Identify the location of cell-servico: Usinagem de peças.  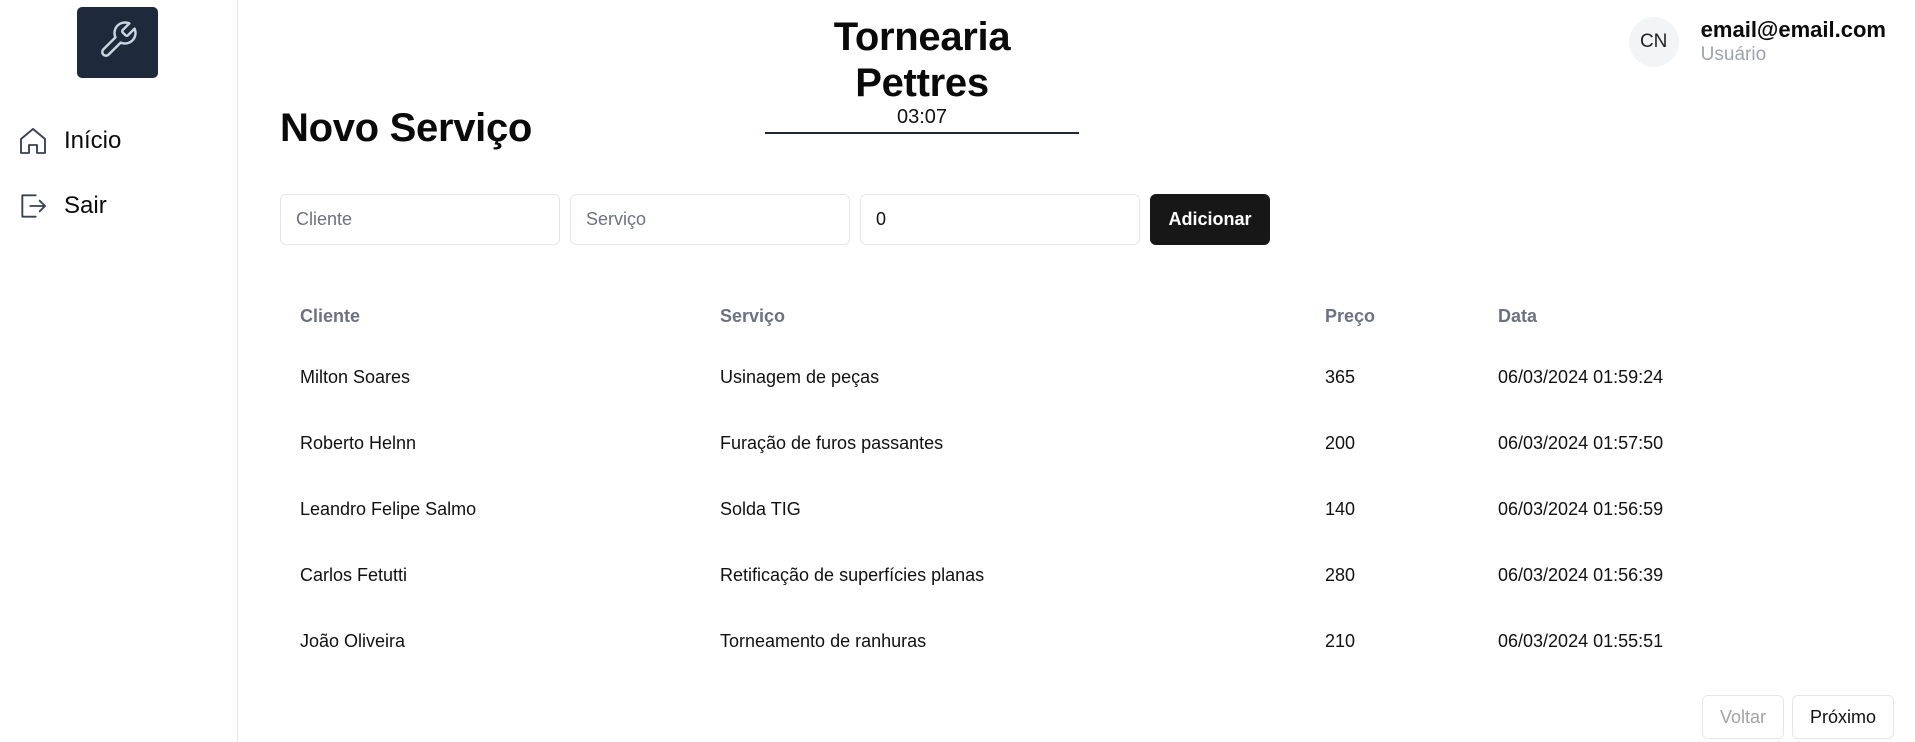
(800, 376).